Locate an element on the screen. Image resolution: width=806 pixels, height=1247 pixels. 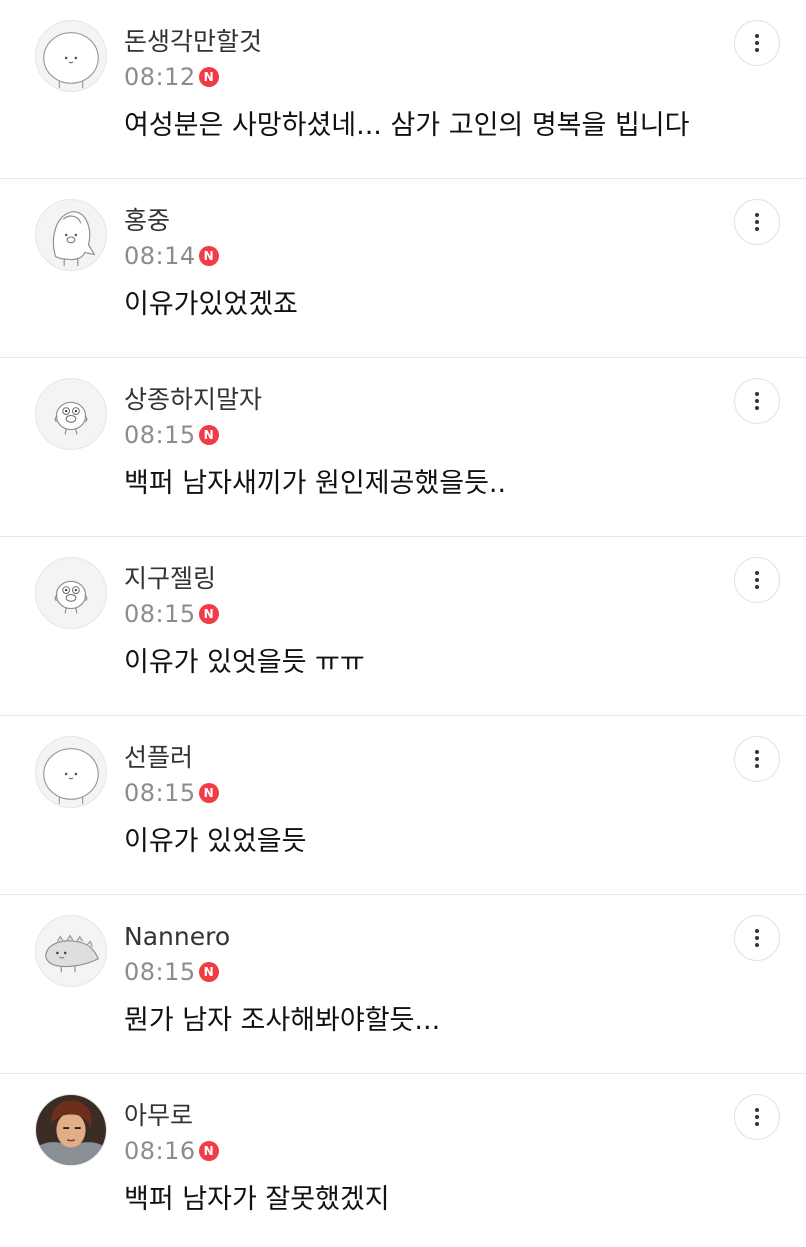
comment-author: 선플러 is located at coordinates (158, 758).